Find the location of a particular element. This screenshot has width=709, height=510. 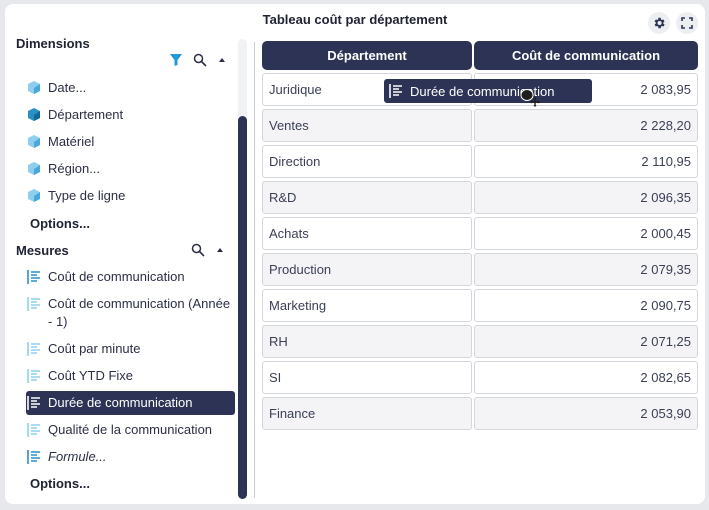

measure-item-cout-ytd-fixe: Coût YTD Fixe is located at coordinates (130, 376).